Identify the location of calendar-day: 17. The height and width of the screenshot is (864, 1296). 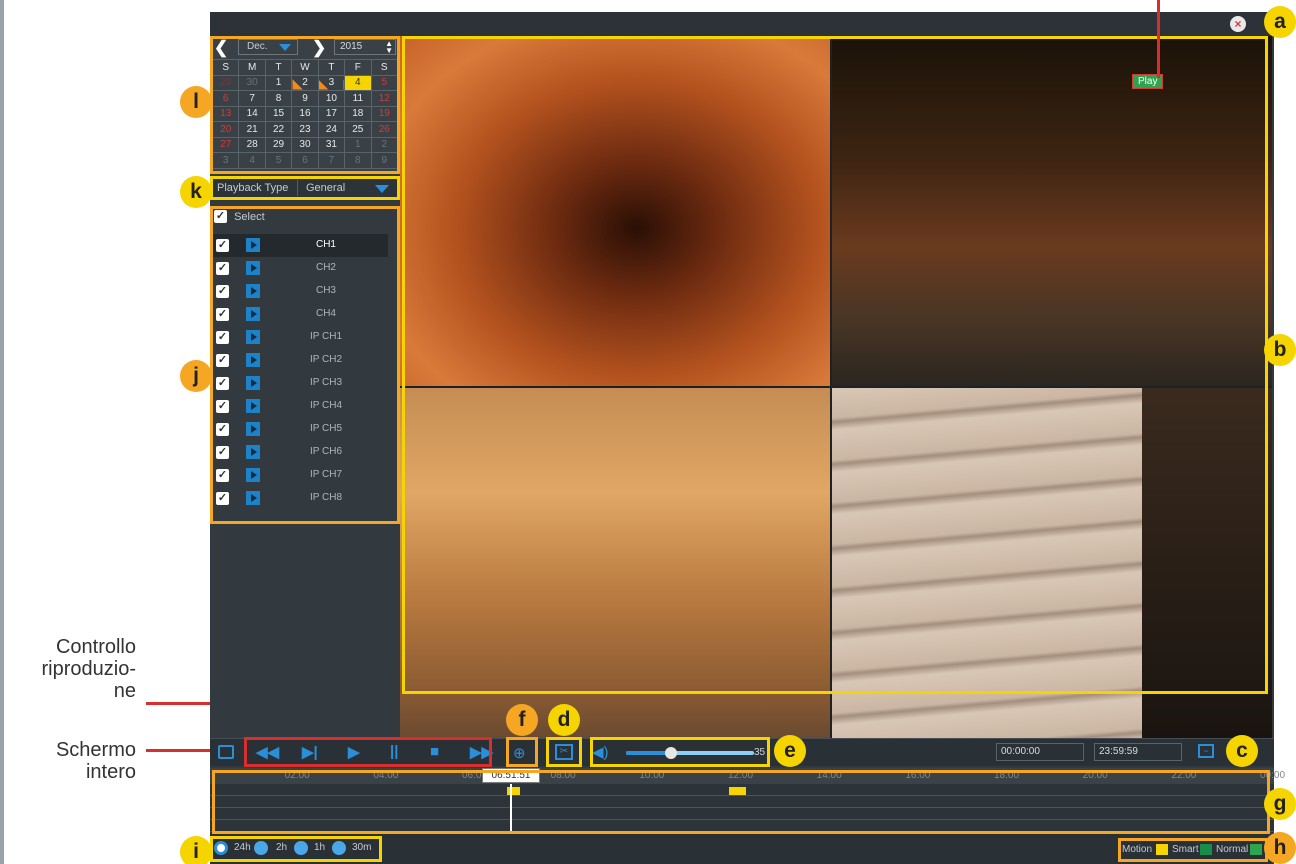
(331, 113).